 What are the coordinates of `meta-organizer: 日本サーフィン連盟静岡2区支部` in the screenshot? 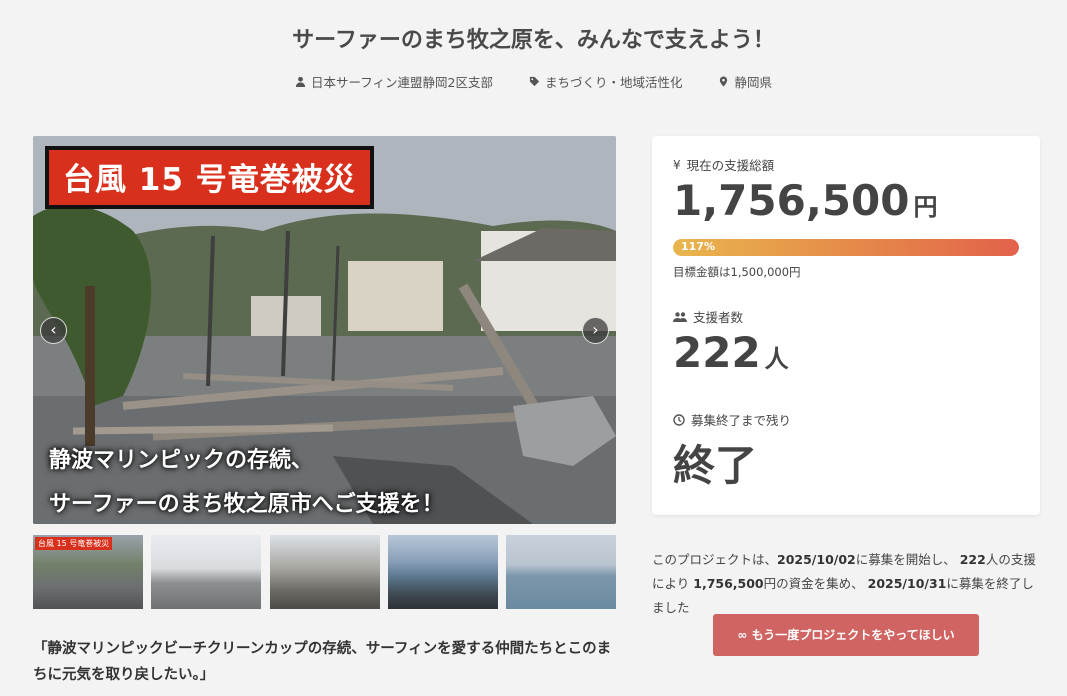 It's located at (394, 81).